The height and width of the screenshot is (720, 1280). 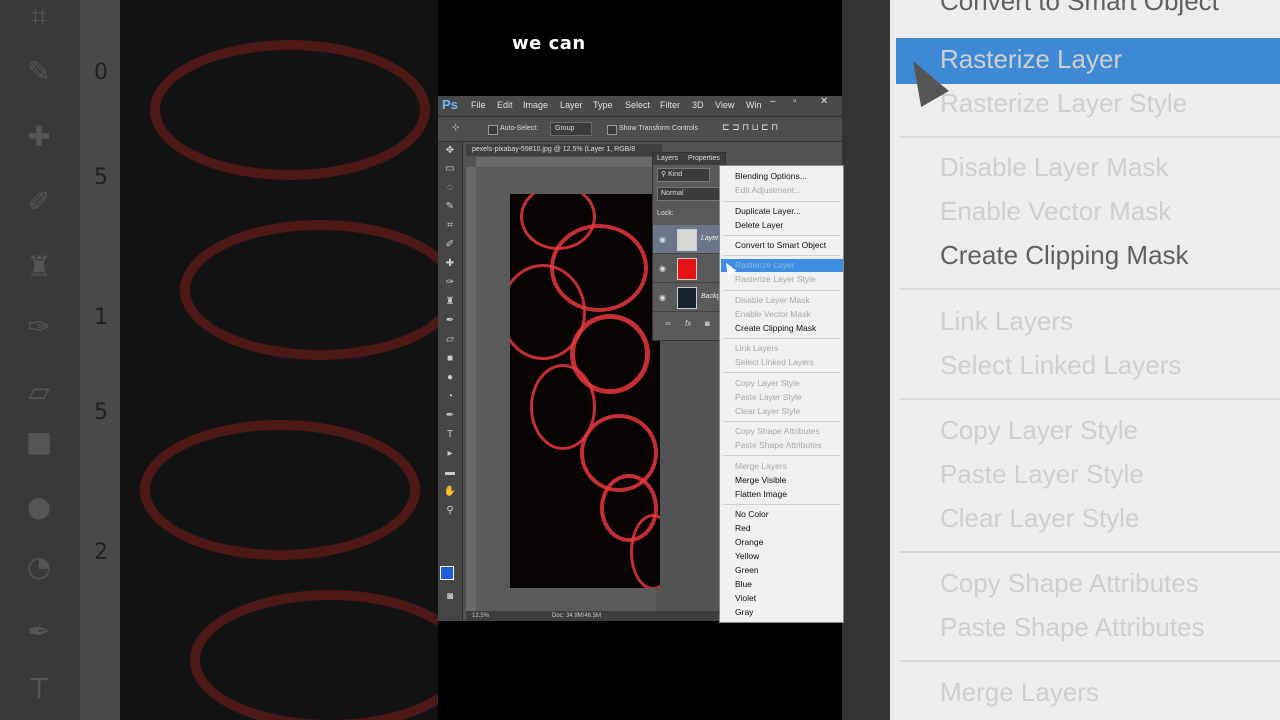 I want to click on menu-item-merge-layers: Merge Layers, so click(x=761, y=466).